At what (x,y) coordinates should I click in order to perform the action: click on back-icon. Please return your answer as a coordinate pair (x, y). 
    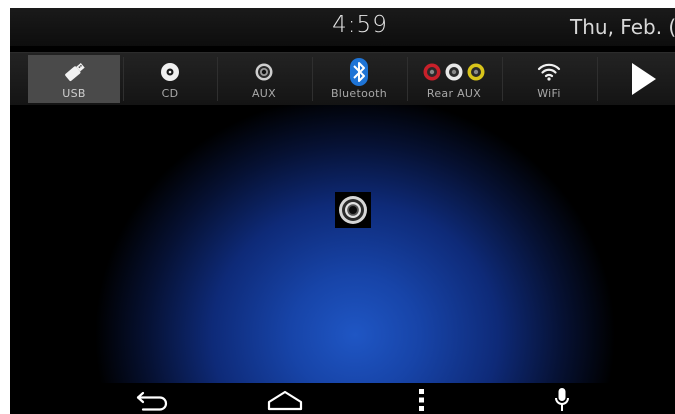
    Looking at the image, I should click on (152, 401).